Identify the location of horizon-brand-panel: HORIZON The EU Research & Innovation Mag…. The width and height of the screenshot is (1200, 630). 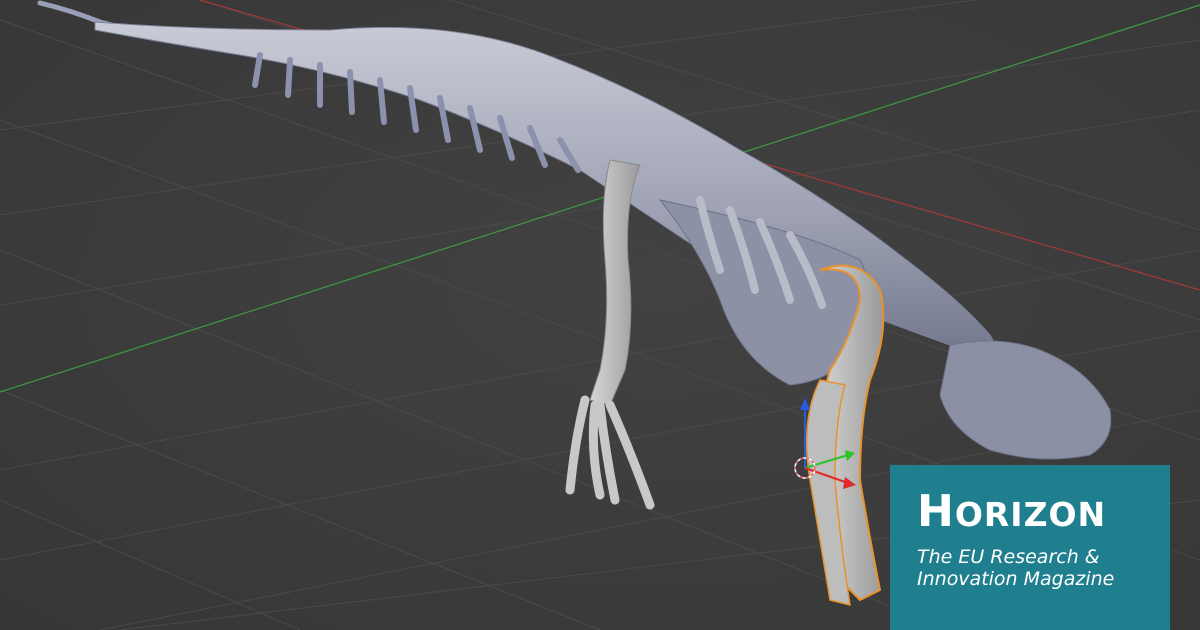
(1030, 547).